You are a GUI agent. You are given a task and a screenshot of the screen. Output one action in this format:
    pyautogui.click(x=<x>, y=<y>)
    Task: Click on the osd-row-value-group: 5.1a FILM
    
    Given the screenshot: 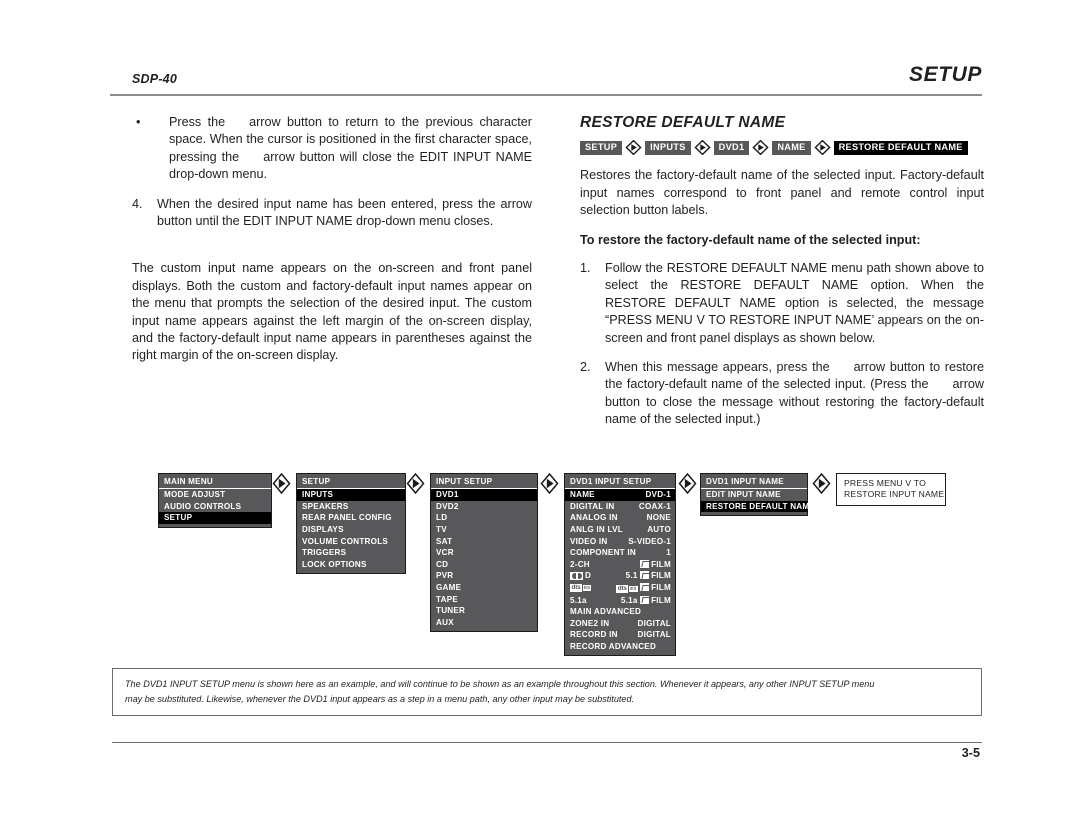 What is the action you would take?
    pyautogui.click(x=645, y=600)
    